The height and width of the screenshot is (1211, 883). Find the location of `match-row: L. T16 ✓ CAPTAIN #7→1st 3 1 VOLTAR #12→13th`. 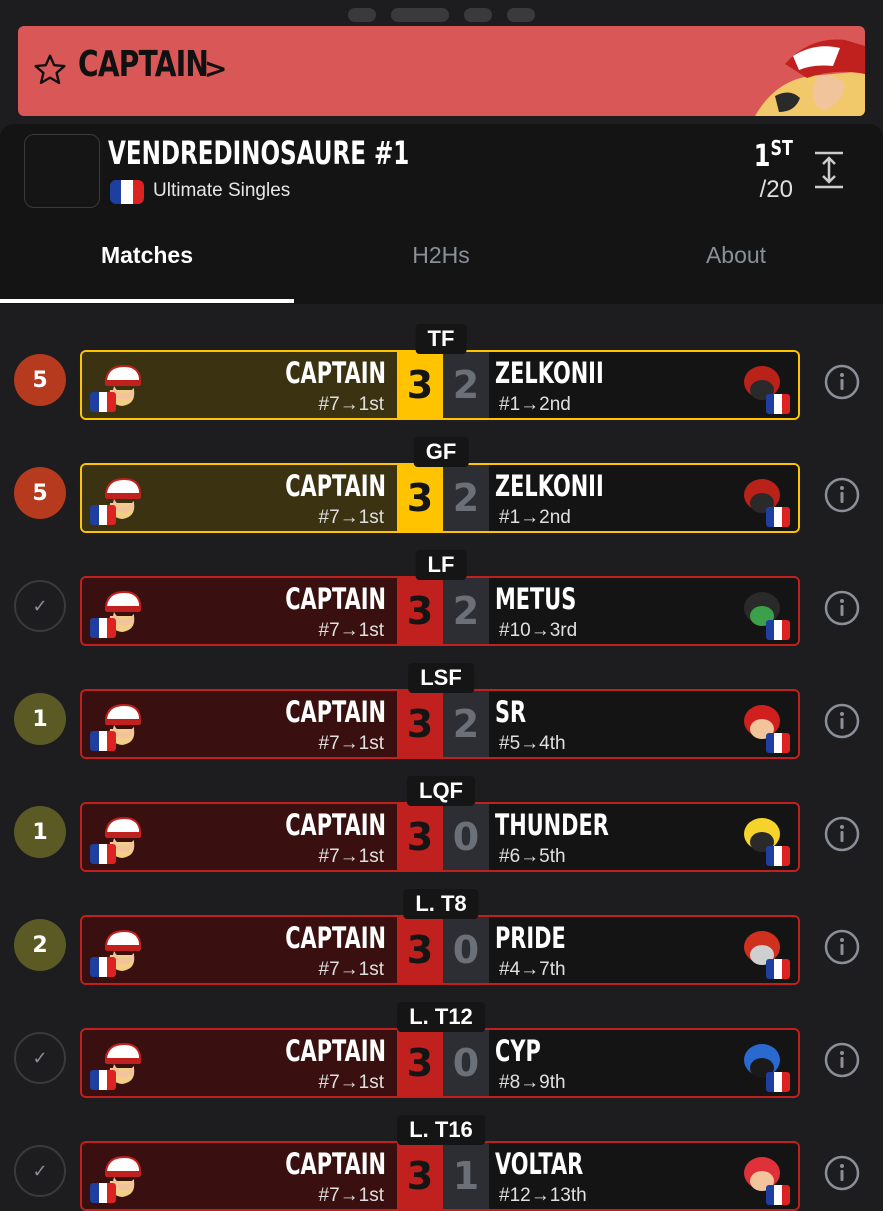

match-row: L. T16 ✓ CAPTAIN #7→1st 3 1 VOLTAR #12→13th is located at coordinates (441, 1163).